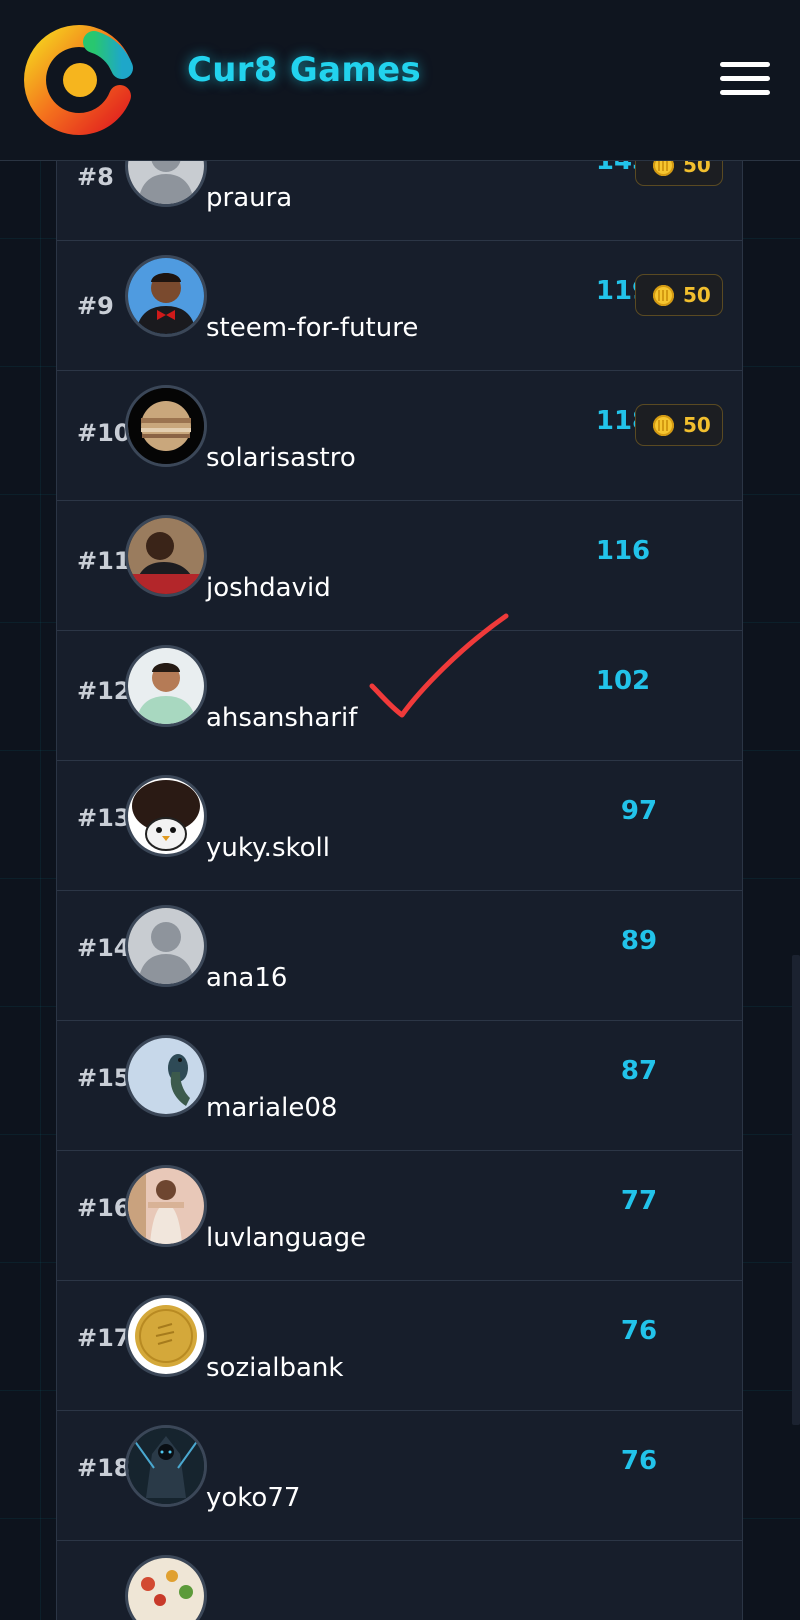  Describe the element at coordinates (399, 305) in the screenshot. I see `leaderboard-row: #9 steem-for-future 119 50` at that location.